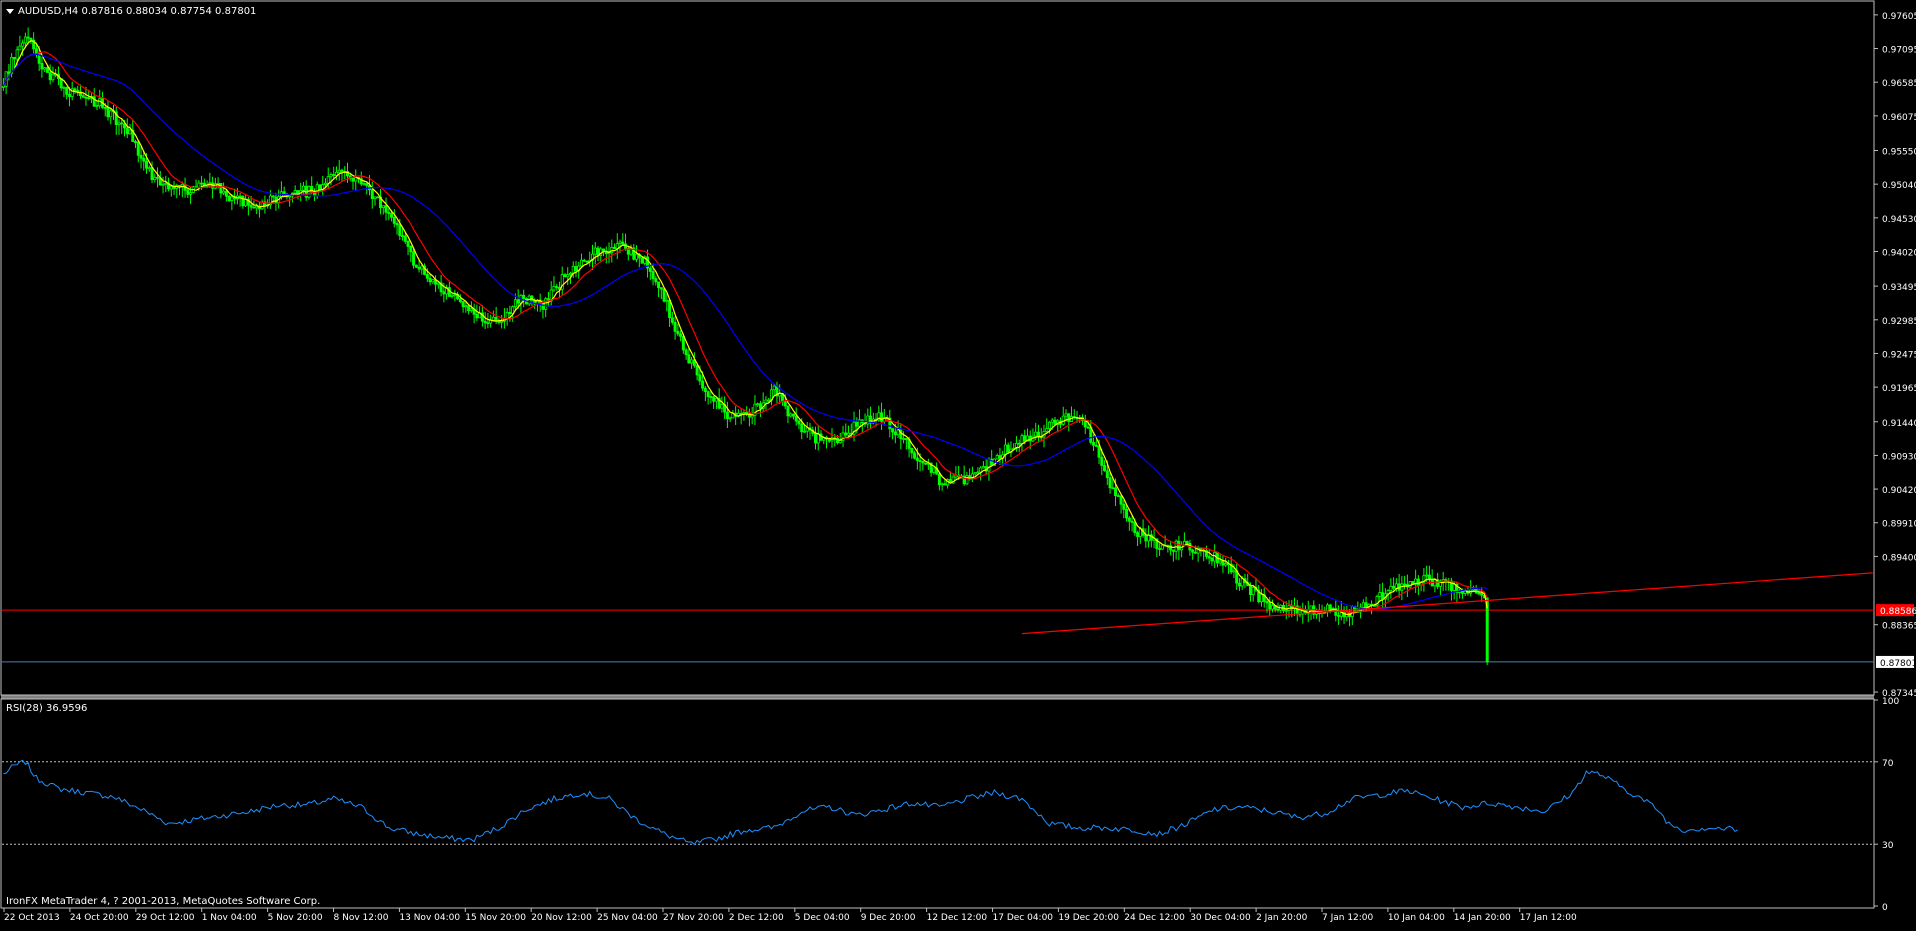 This screenshot has width=1916, height=931. What do you see at coordinates (165, 918) in the screenshot?
I see `time-tick-label: 29 Oct 12:00` at bounding box center [165, 918].